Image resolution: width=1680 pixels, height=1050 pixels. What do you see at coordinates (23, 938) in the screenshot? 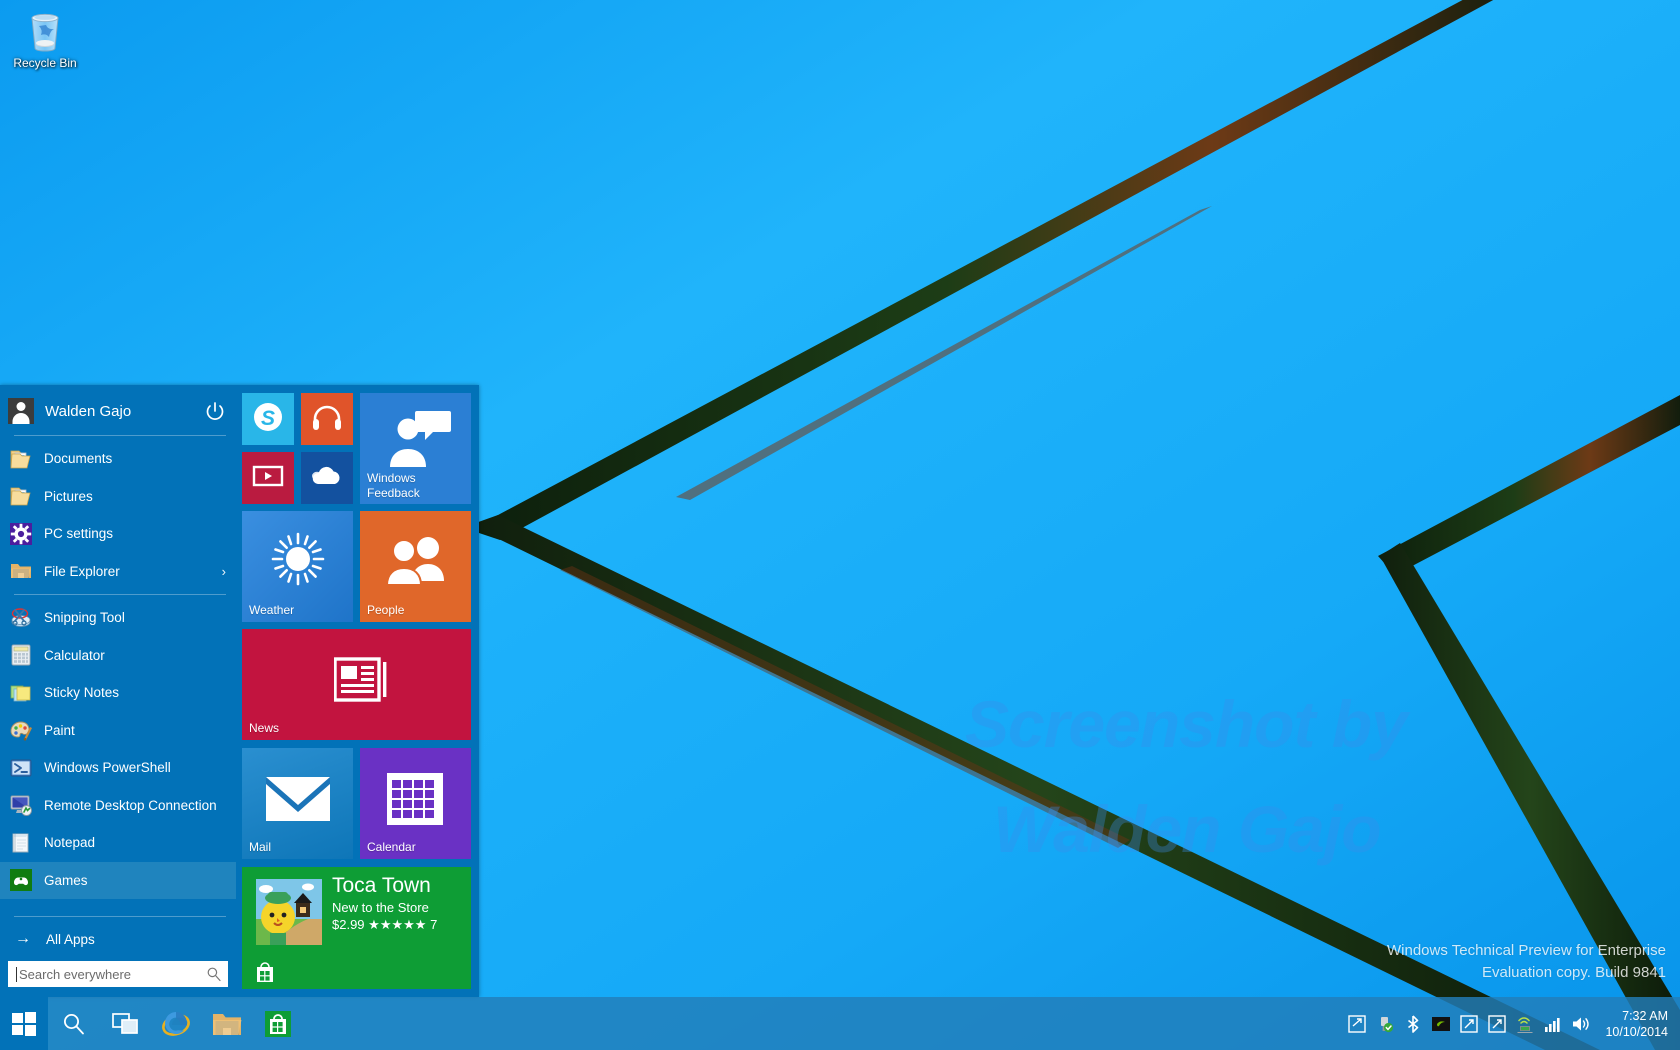
I see `arrow-right-icon: →` at bounding box center [23, 938].